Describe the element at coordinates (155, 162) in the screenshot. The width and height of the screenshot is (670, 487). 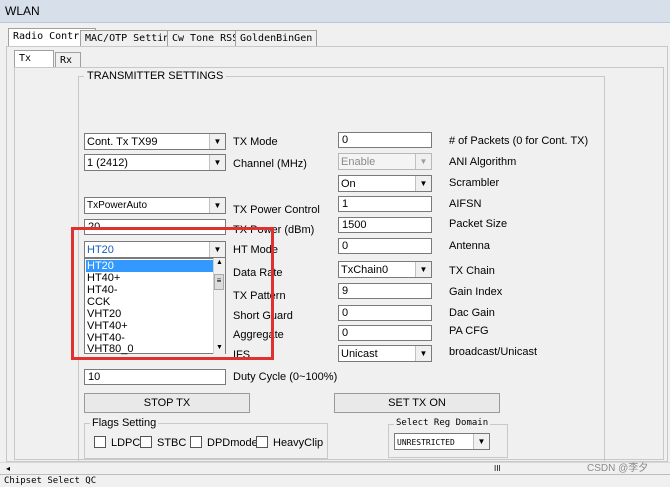
I see `channel-select: 1 (2412) ▼` at that location.